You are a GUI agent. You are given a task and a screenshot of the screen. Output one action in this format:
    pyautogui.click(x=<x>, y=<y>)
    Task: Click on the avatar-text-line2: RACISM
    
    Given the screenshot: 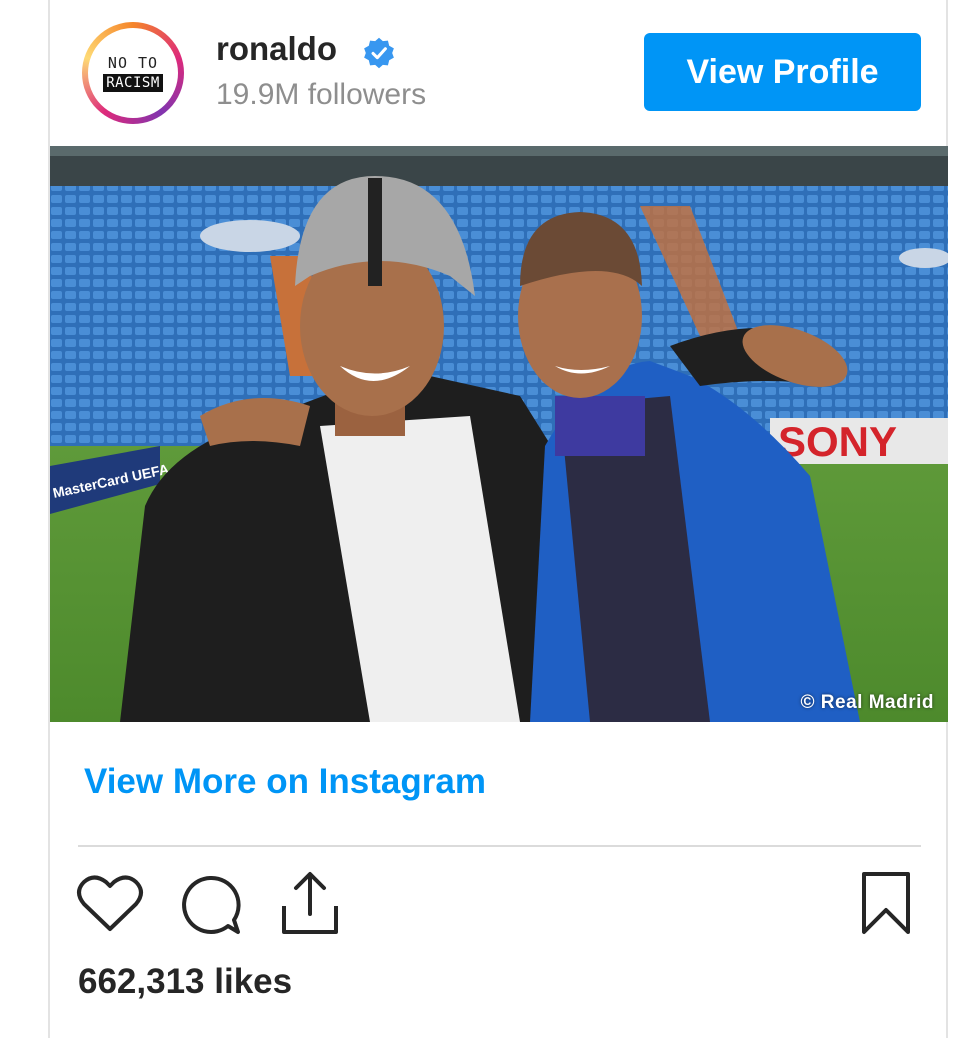 What is the action you would take?
    pyautogui.click(x=133, y=83)
    